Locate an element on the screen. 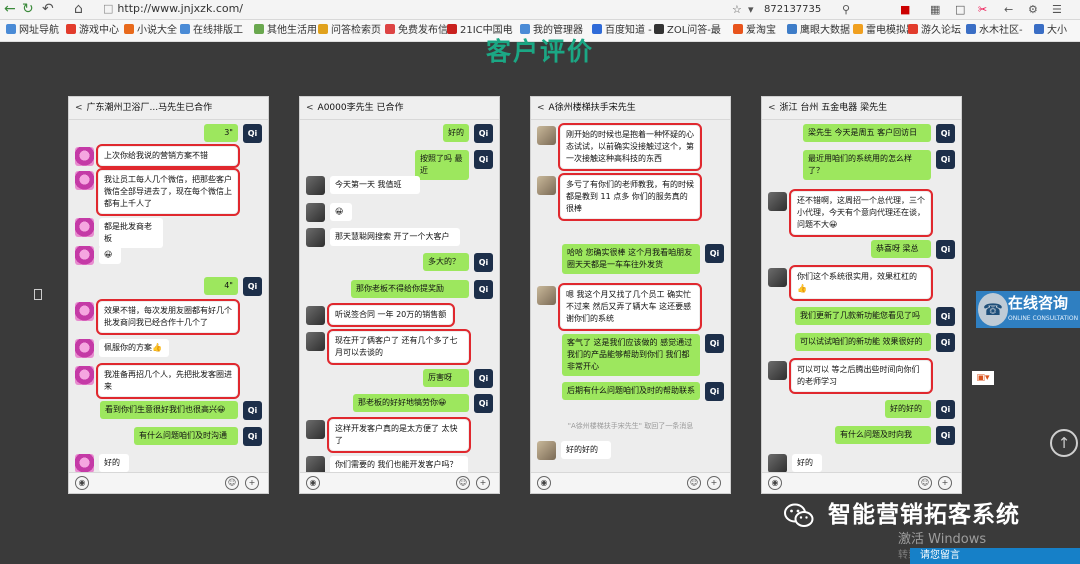  bookmark-item: 游久论坛 is located at coordinates (934, 30).